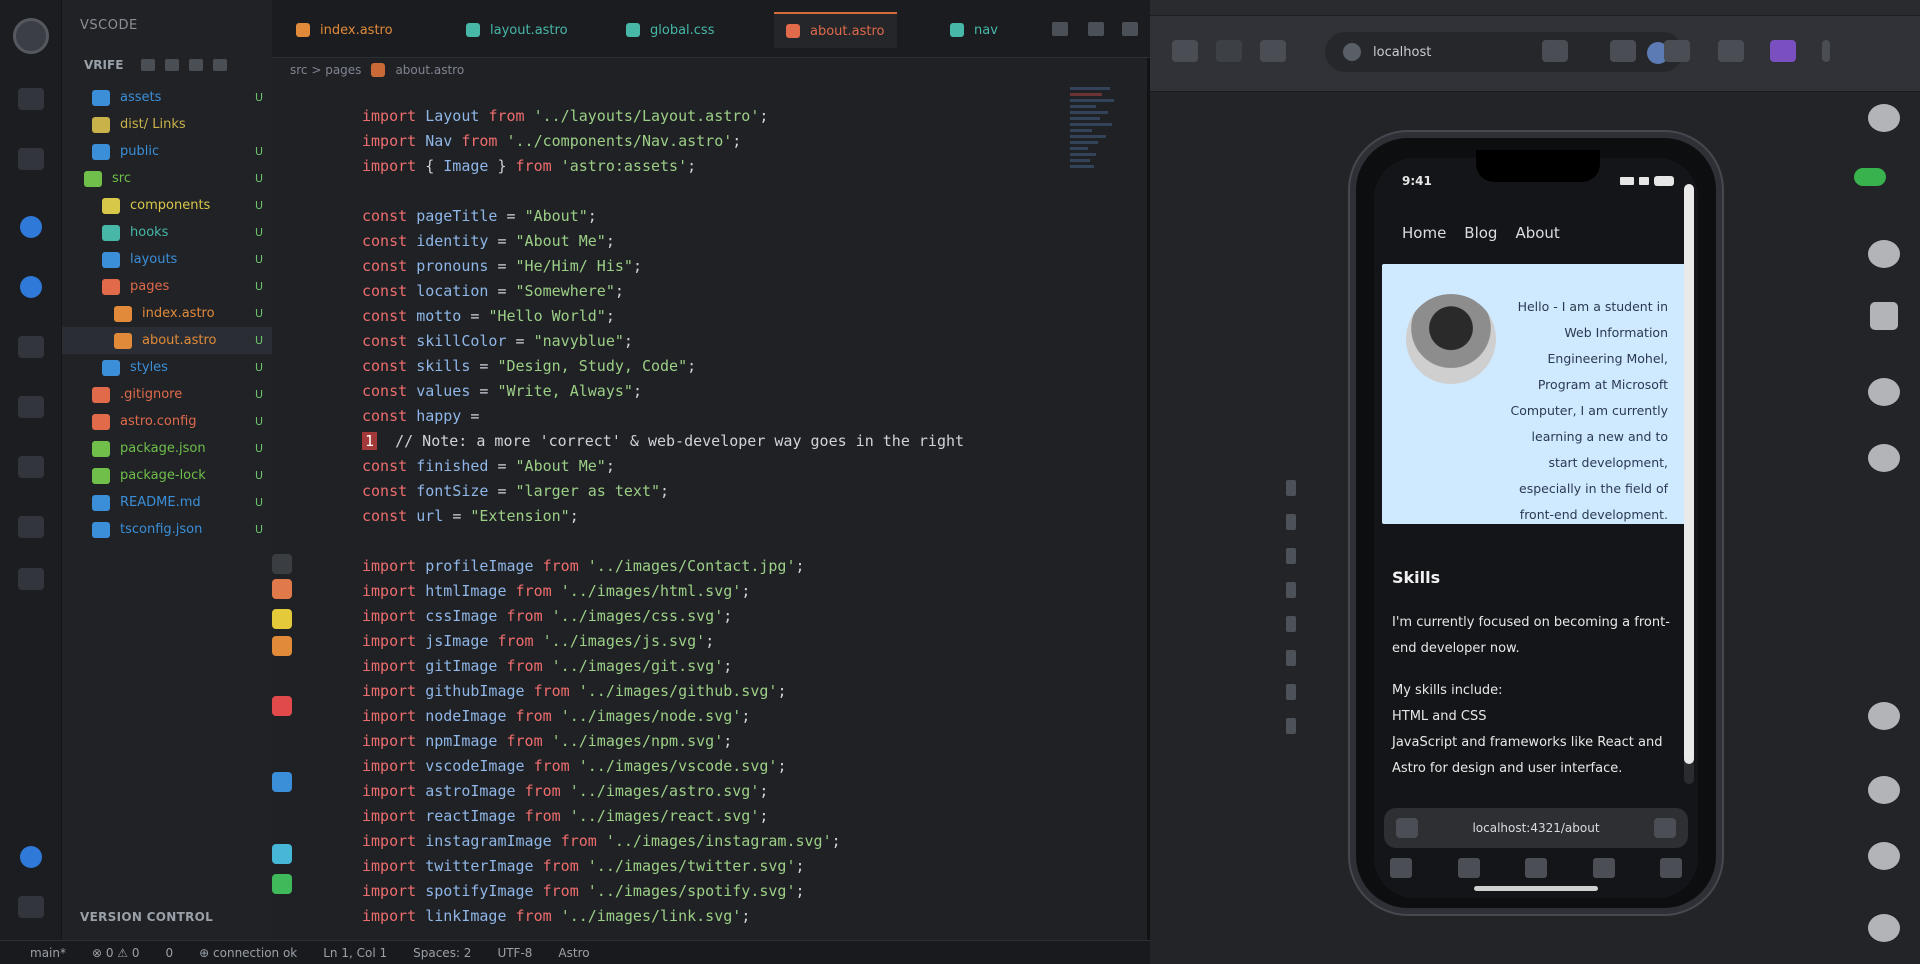 The width and height of the screenshot is (1920, 964). I want to click on safari-url-bar: localhost:4321/about, so click(1536, 828).